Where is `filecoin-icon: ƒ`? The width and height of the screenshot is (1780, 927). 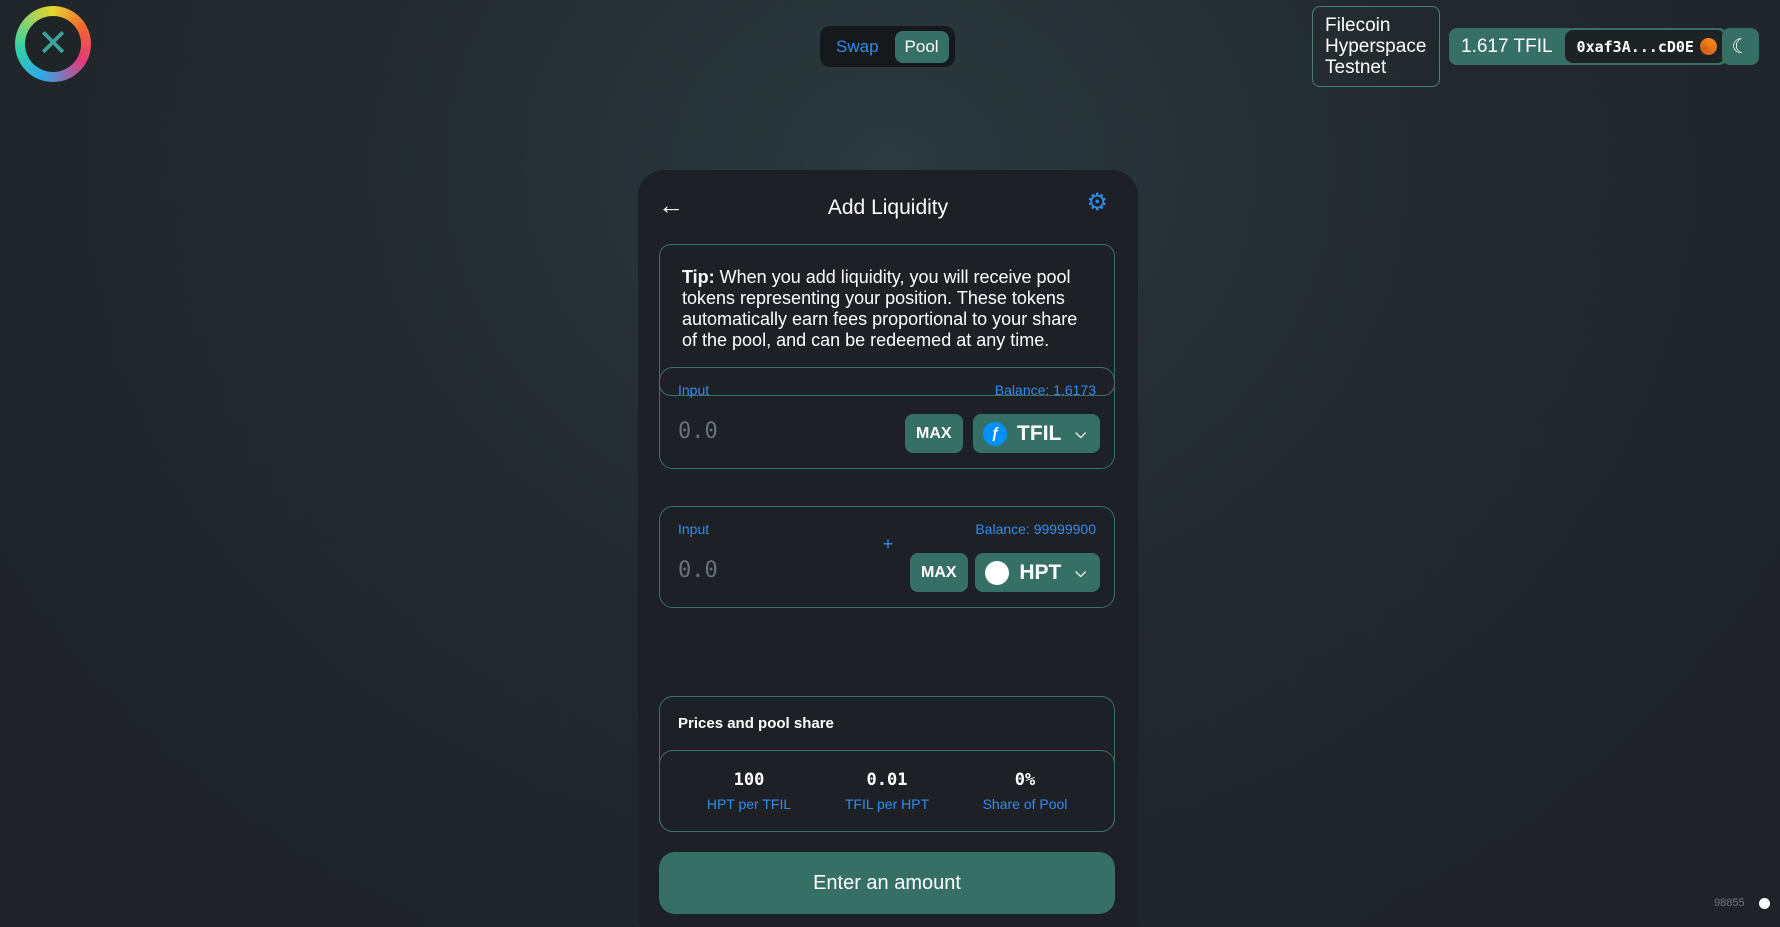 filecoin-icon: ƒ is located at coordinates (995, 433).